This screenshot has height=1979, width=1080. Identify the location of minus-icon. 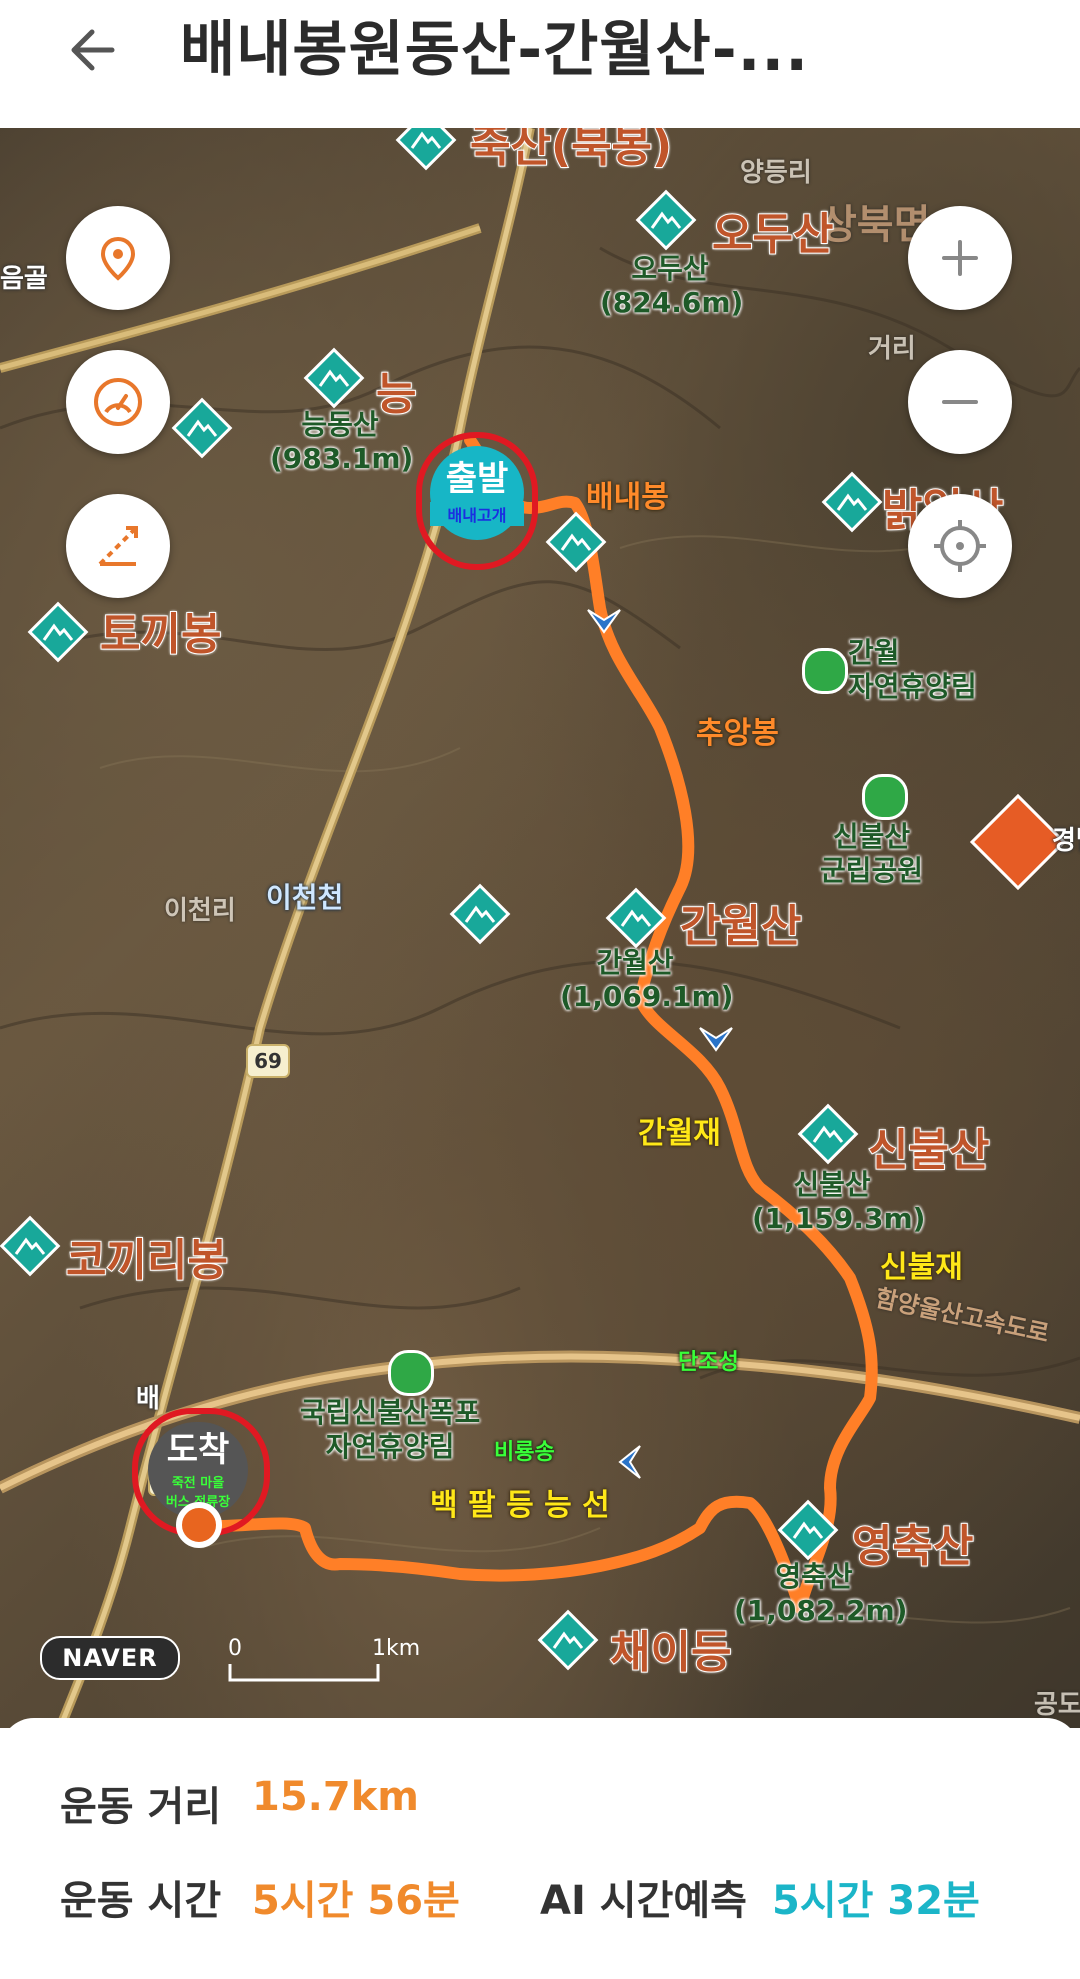
(960, 402).